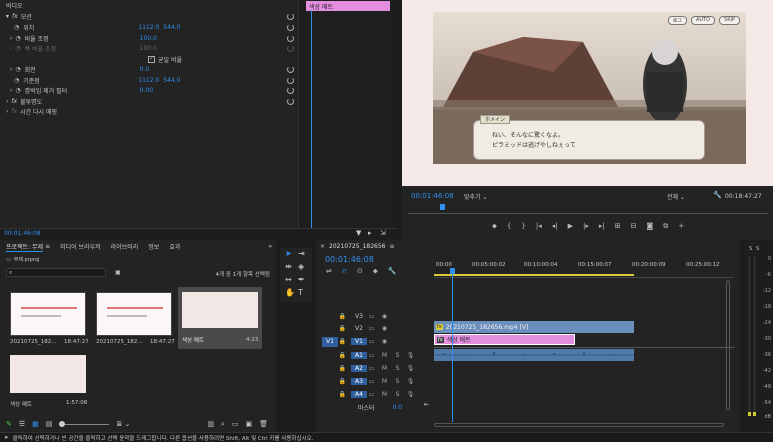 This screenshot has height=442, width=773. What do you see at coordinates (301, 266) in the screenshot?
I see `razor-icon: ◈` at bounding box center [301, 266].